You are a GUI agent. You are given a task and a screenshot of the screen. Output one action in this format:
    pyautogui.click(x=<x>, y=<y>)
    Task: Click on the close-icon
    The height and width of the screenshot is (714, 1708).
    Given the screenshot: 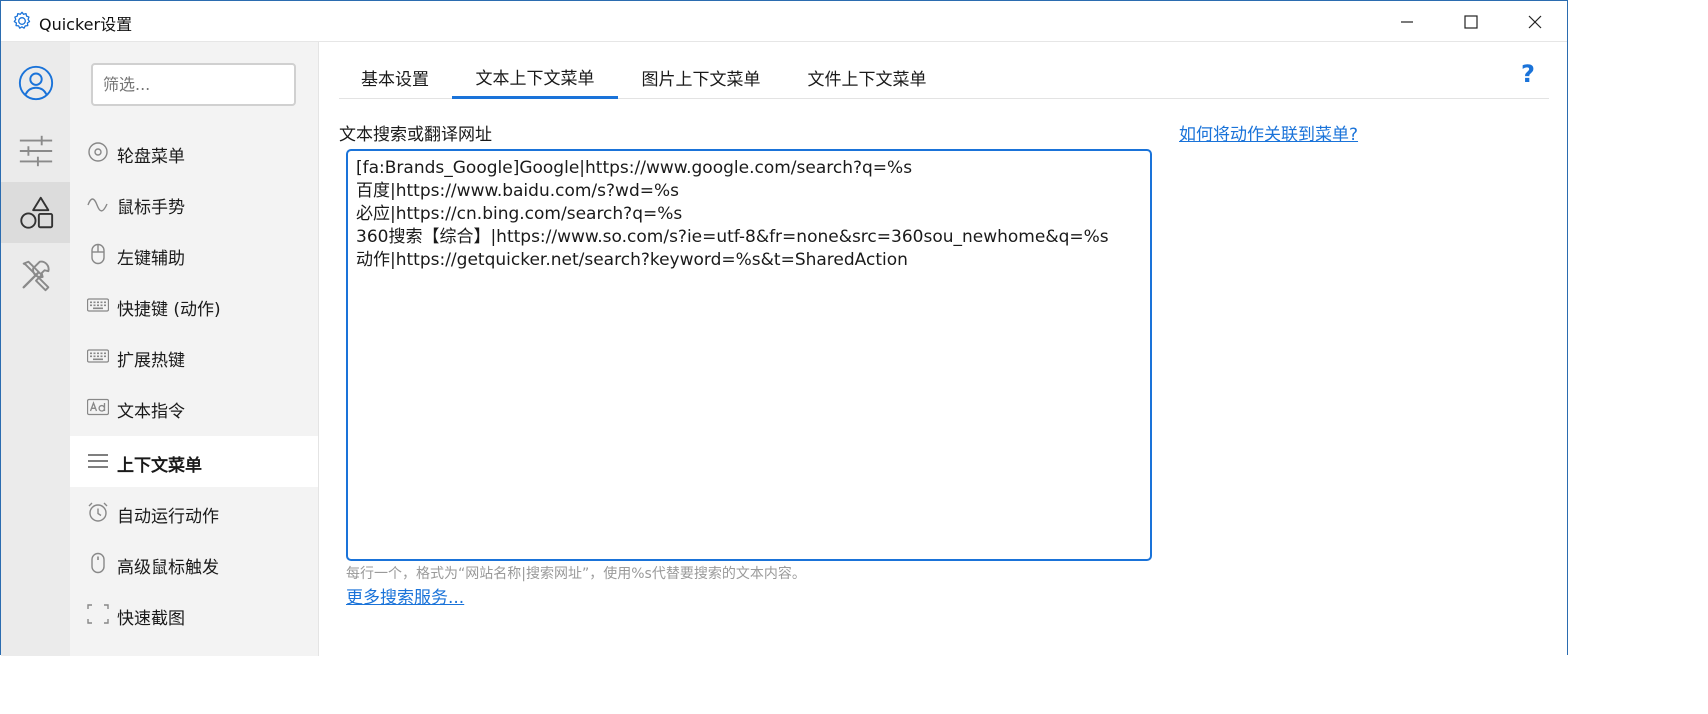 What is the action you would take?
    pyautogui.click(x=1535, y=21)
    